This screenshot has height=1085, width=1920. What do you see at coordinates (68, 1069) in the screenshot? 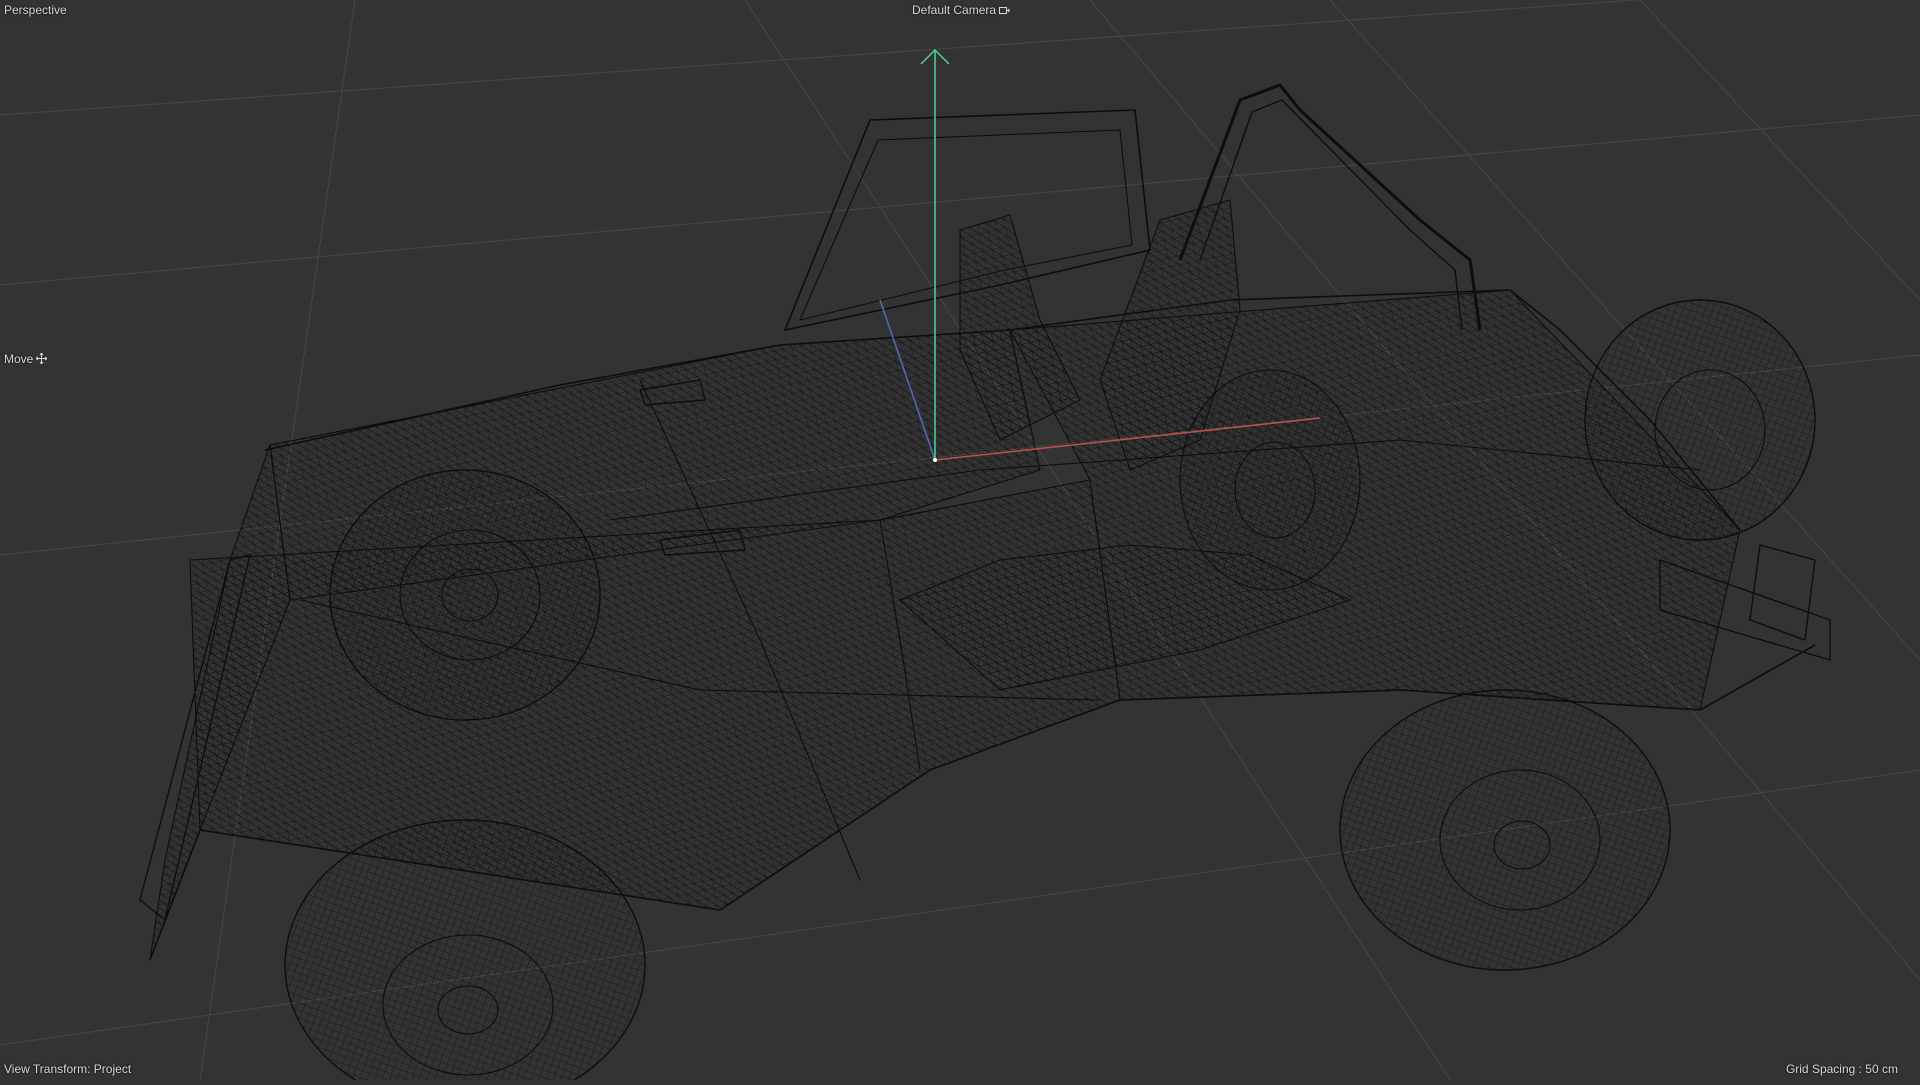
I see `view-transform-label: View Transform: Project` at bounding box center [68, 1069].